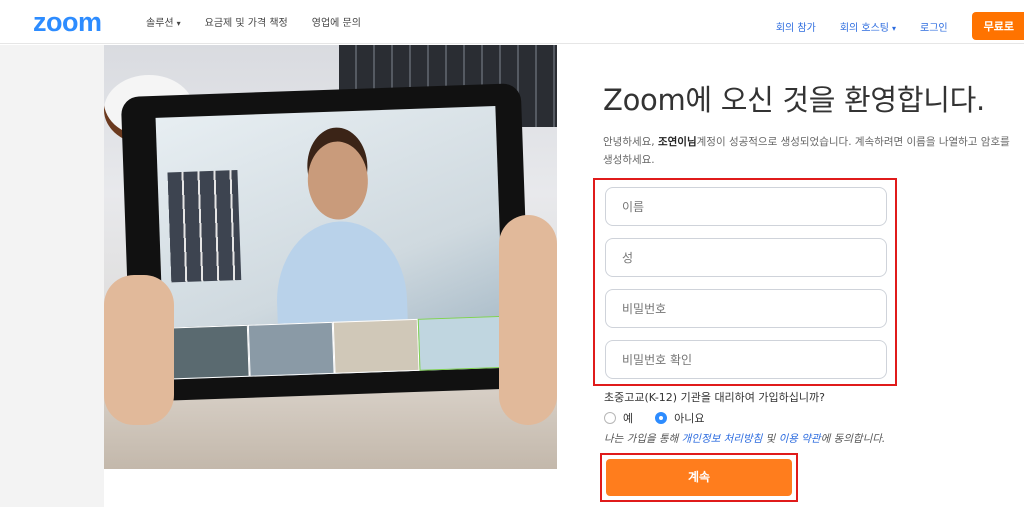  Describe the element at coordinates (643, 439) in the screenshot. I see `agree-prefix: 나는 가입을 통해` at that location.